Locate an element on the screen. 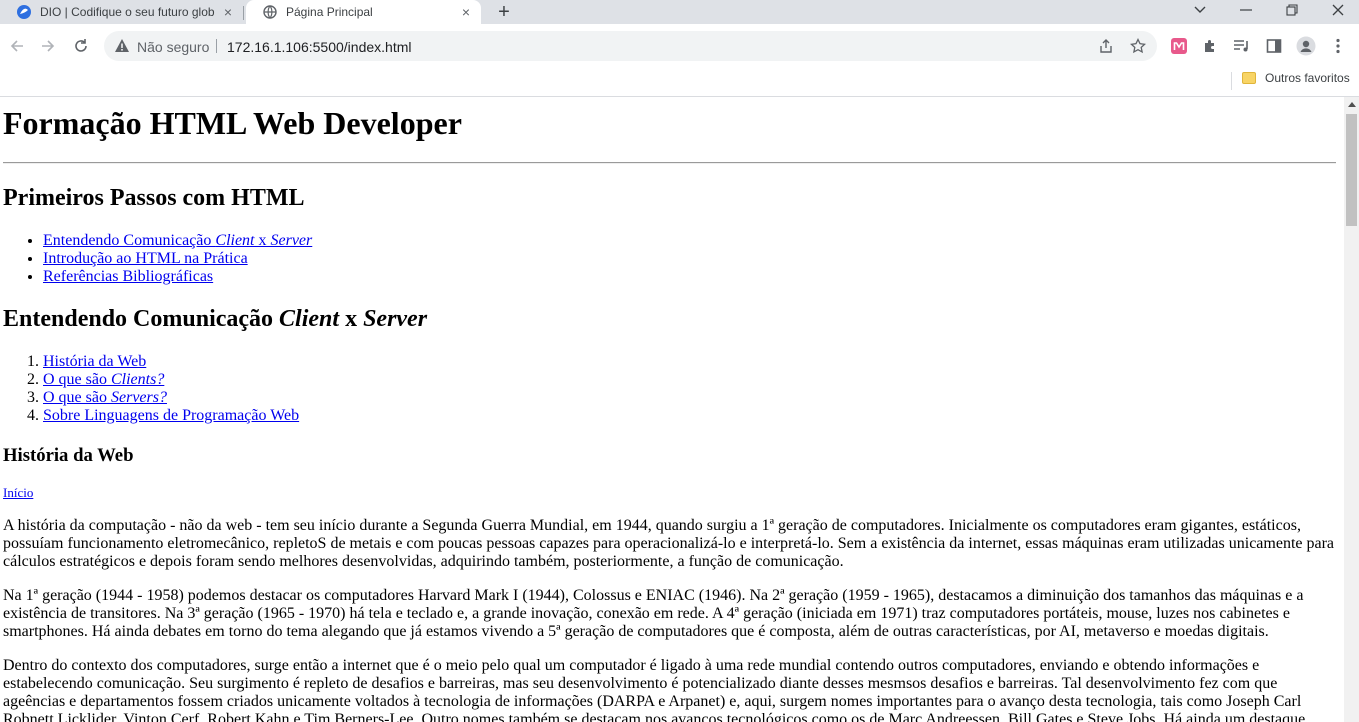 This screenshot has height=722, width=1359. scrollbar-thumb is located at coordinates (1351, 170).